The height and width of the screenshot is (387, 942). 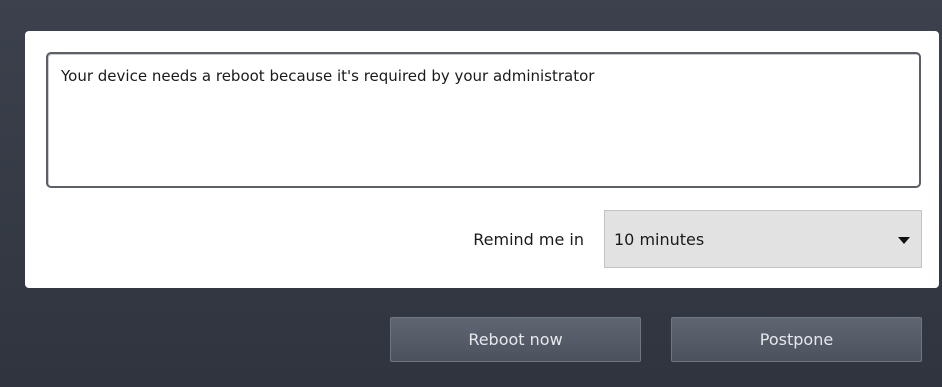 I want to click on reboot-now-button: Reboot now, so click(x=515, y=339).